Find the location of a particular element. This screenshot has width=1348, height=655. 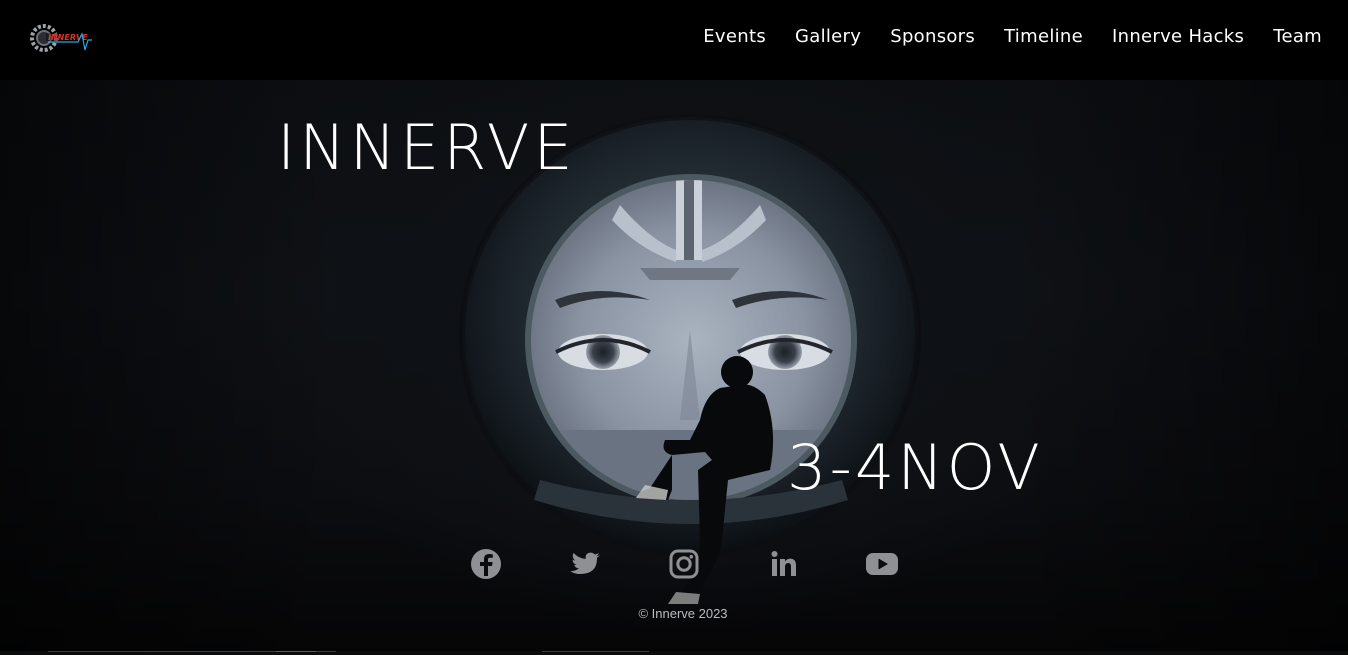

social-links is located at coordinates (686, 566).